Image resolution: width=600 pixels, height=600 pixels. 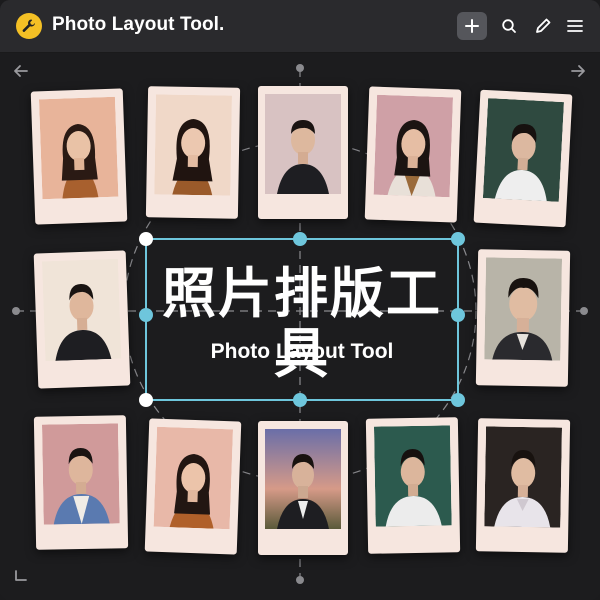 I want to click on menu-button, so click(x=575, y=26).